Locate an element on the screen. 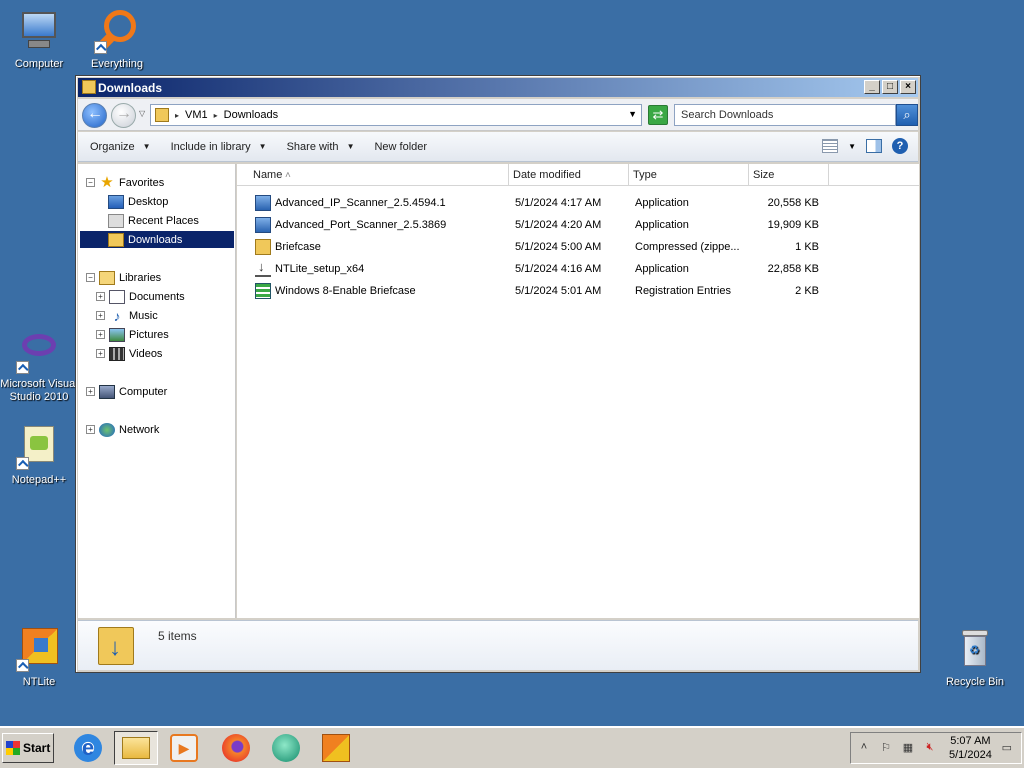 This screenshot has width=1024, height=768. tree-item-network: + Network is located at coordinates (122, 429).